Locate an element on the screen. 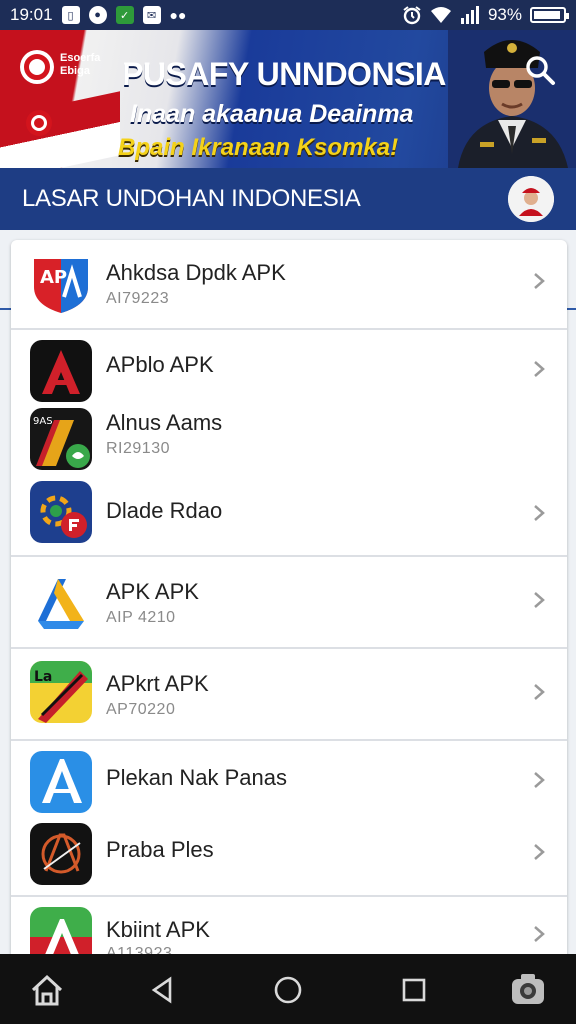  list-item: APK APK AIP 4210 is located at coordinates (289, 602).